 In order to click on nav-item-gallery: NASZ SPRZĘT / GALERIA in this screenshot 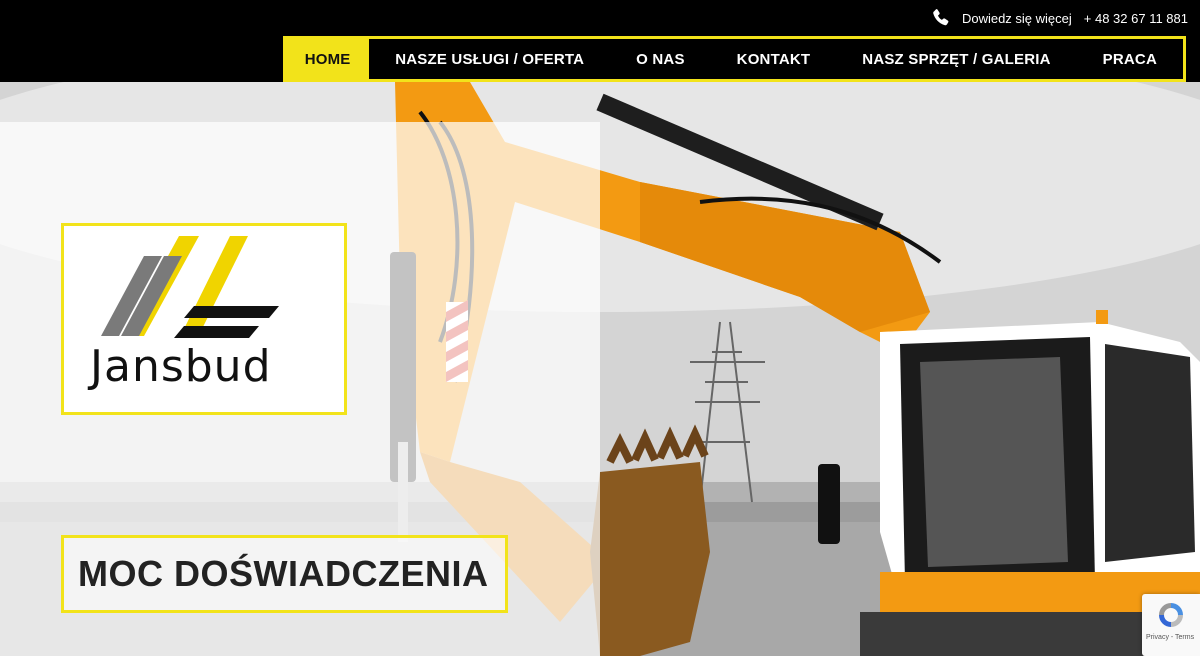, I will do `click(956, 59)`.